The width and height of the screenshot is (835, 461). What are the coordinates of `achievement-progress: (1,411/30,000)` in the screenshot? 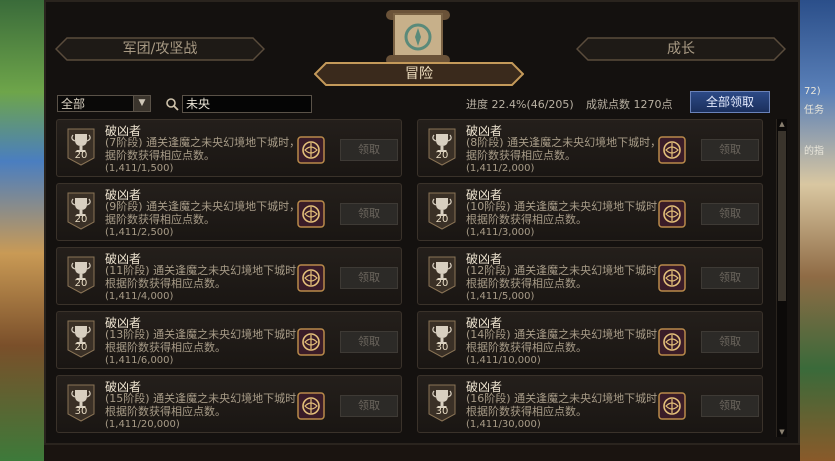 It's located at (503, 424).